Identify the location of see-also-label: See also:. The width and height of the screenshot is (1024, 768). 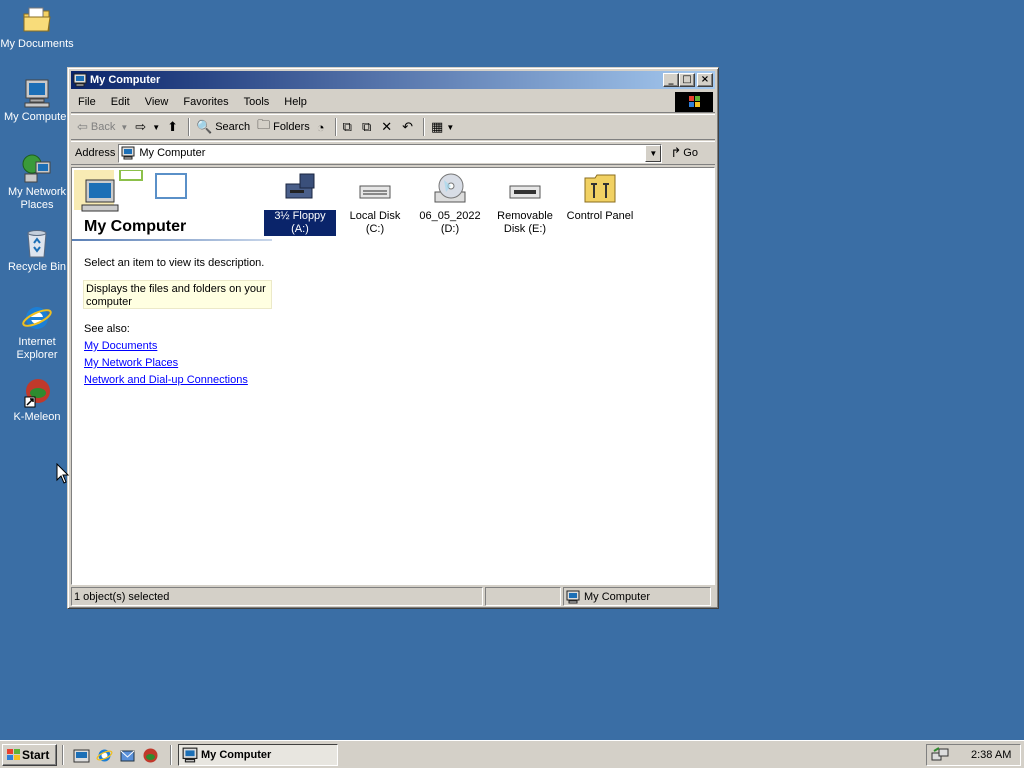
(107, 329).